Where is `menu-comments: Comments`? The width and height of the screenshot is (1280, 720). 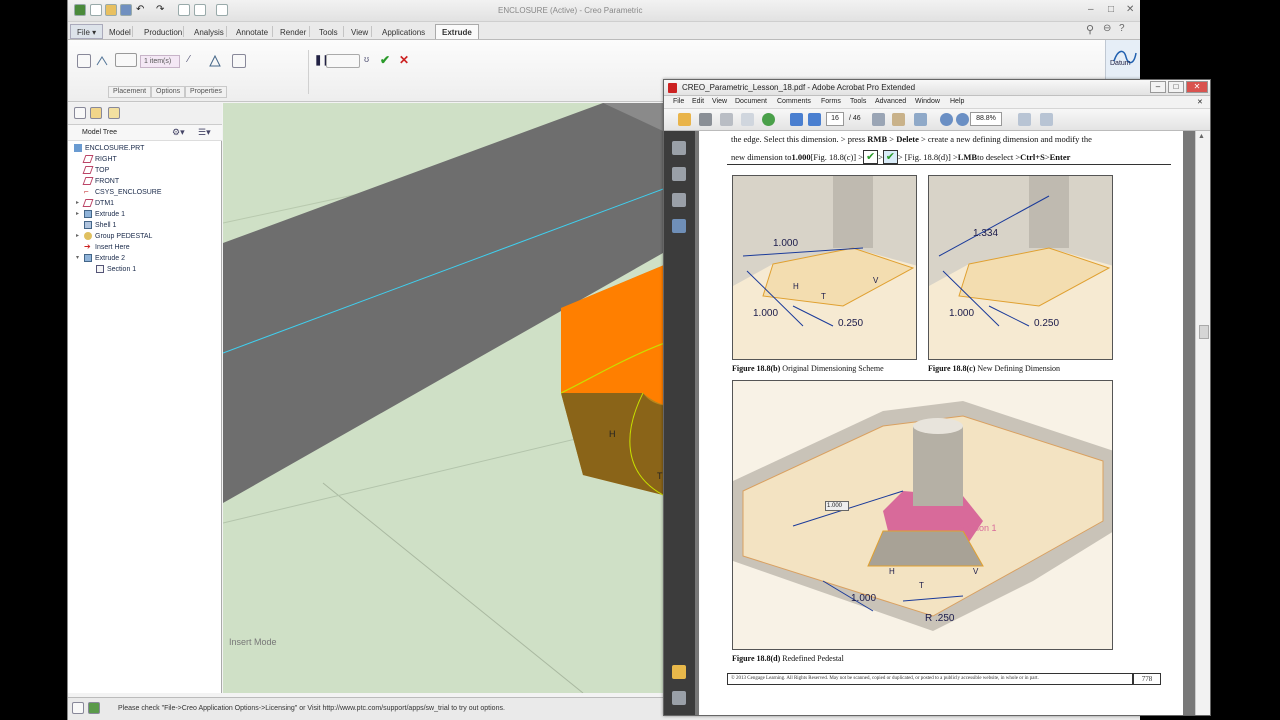
menu-comments: Comments is located at coordinates (794, 101).